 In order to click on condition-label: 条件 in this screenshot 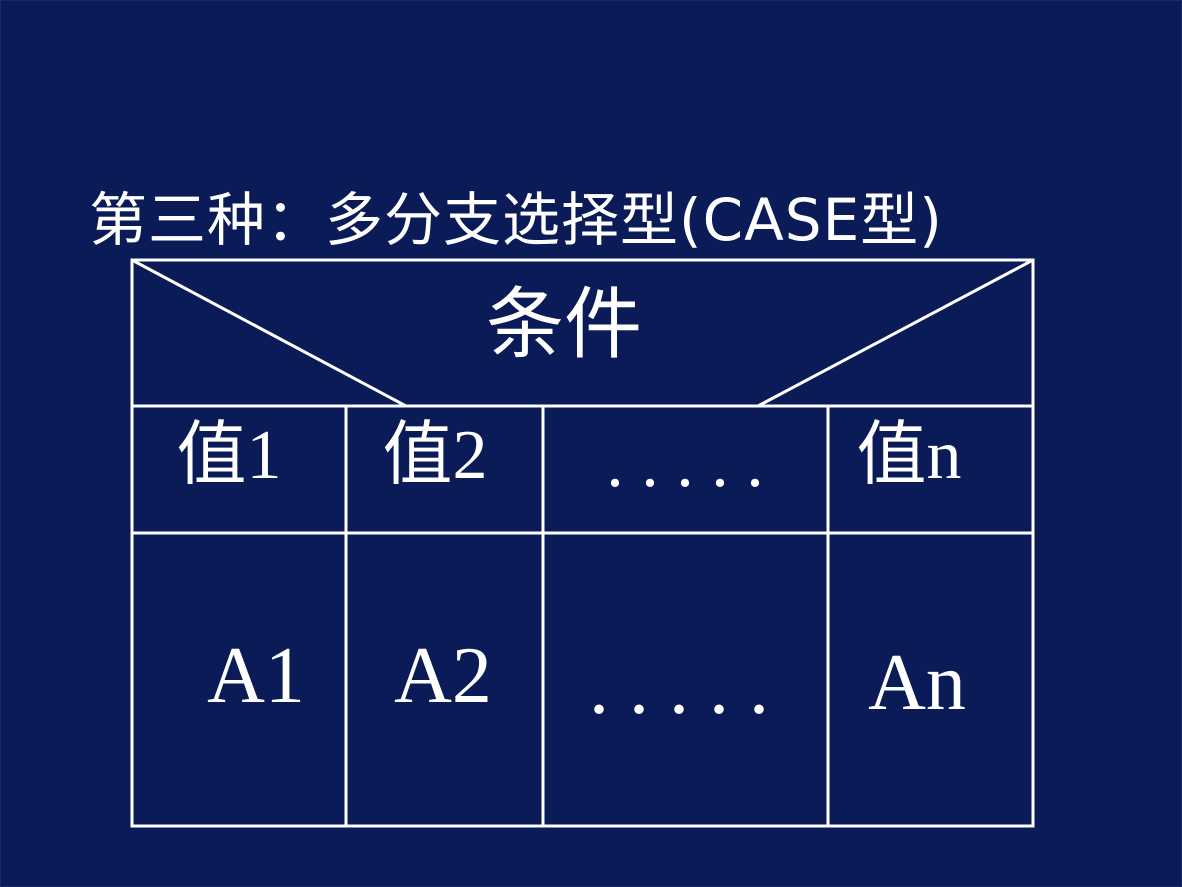, I will do `click(564, 324)`.